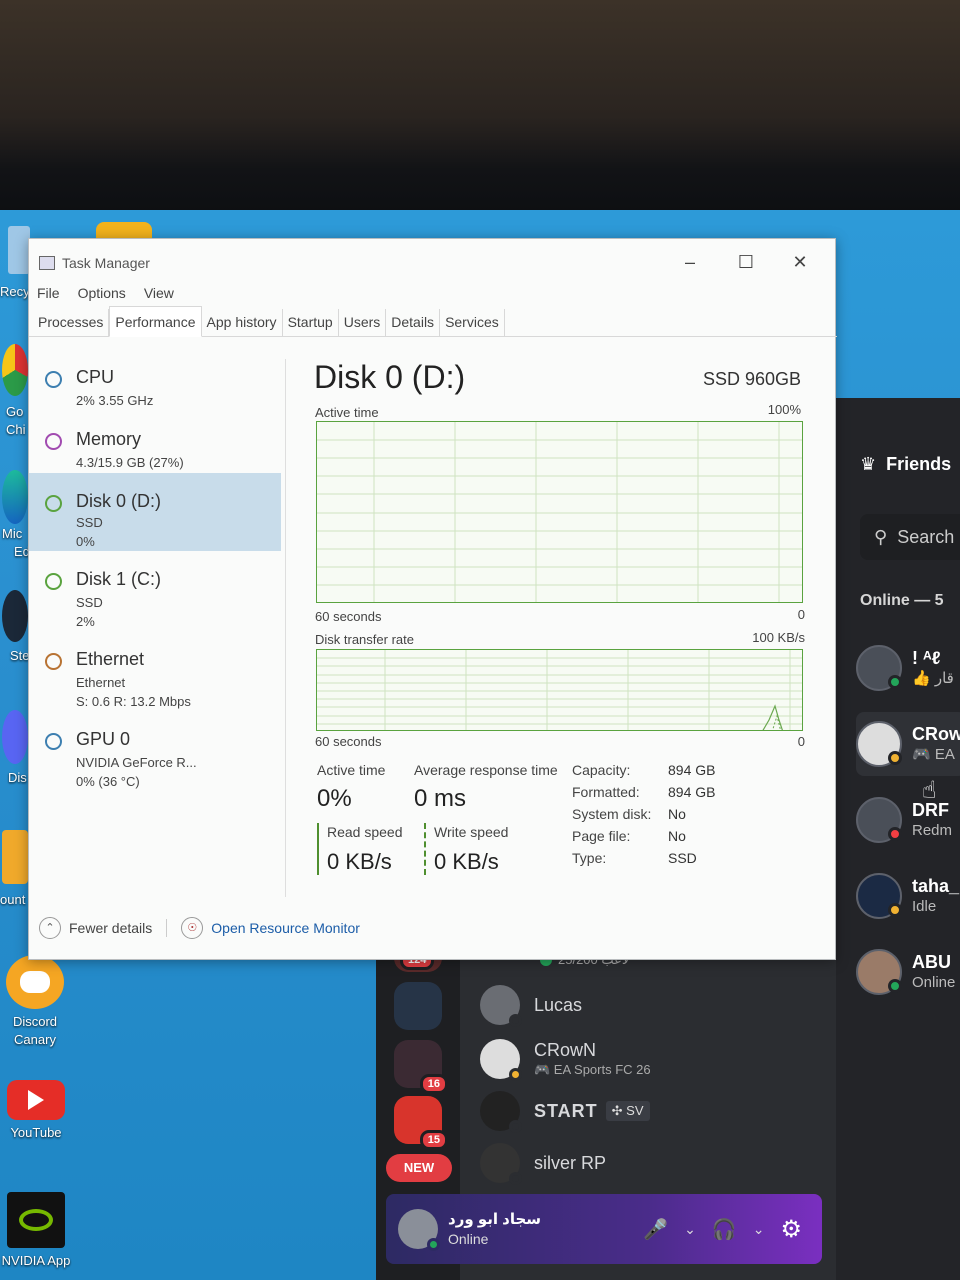 The image size is (960, 1280). I want to click on friend-item: ! ᴬℓ 👍 قار, so click(908, 668).